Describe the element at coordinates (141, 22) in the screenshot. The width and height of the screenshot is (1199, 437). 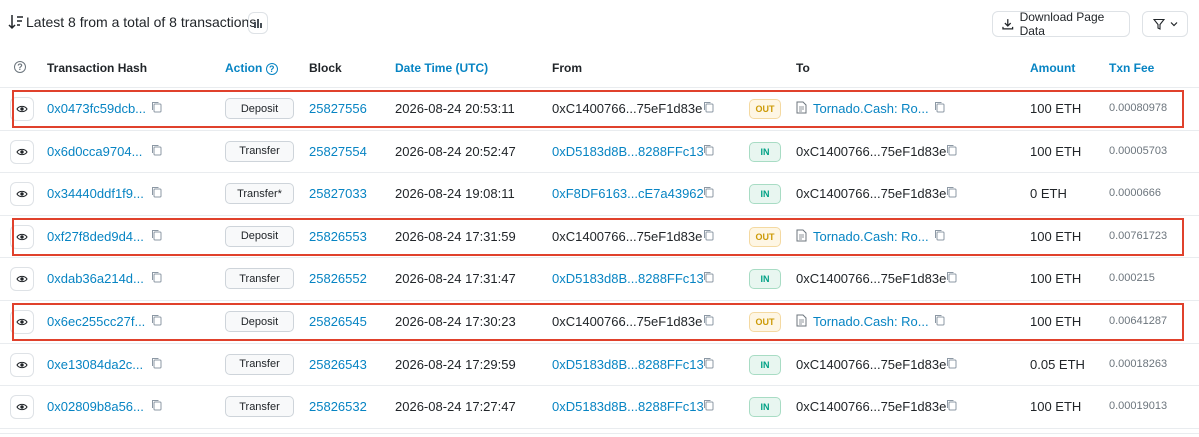
I see `transactions-summary: Latest 8 from a total of 8 transactions` at that location.